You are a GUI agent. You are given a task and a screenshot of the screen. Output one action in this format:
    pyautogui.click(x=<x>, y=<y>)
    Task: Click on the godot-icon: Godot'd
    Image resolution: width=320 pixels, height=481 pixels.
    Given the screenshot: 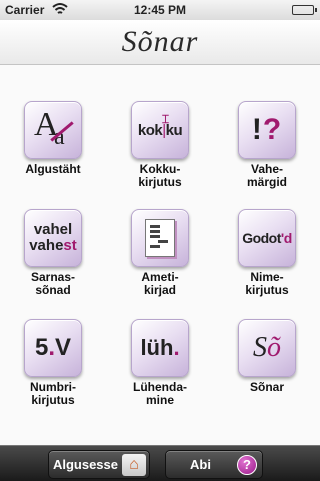 What is the action you would take?
    pyautogui.click(x=267, y=238)
    